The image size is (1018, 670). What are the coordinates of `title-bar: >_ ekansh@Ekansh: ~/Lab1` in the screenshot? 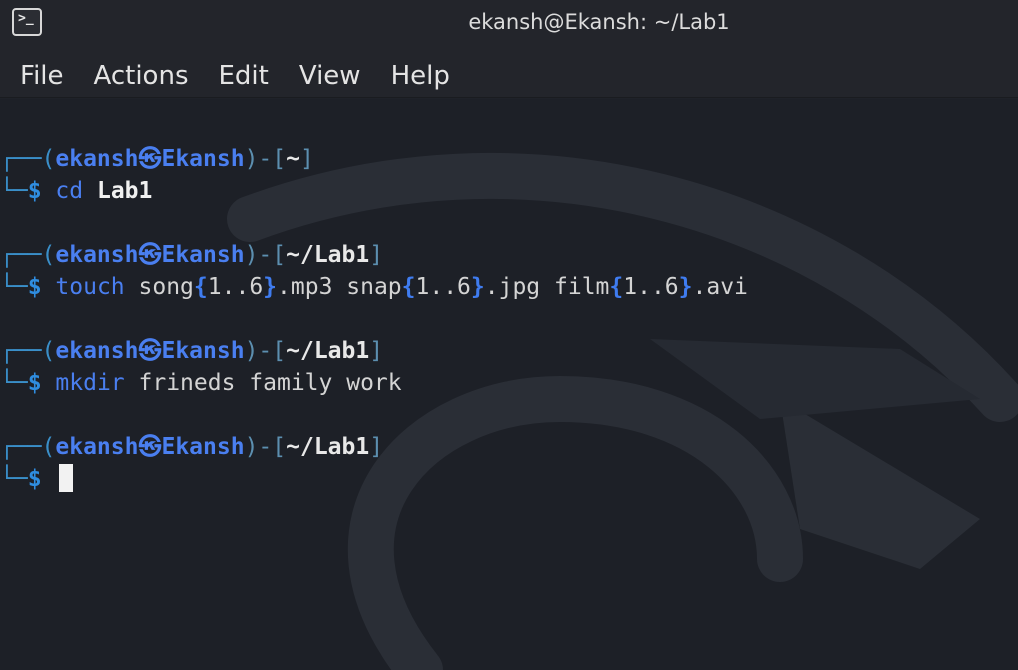 It's located at (509, 22).